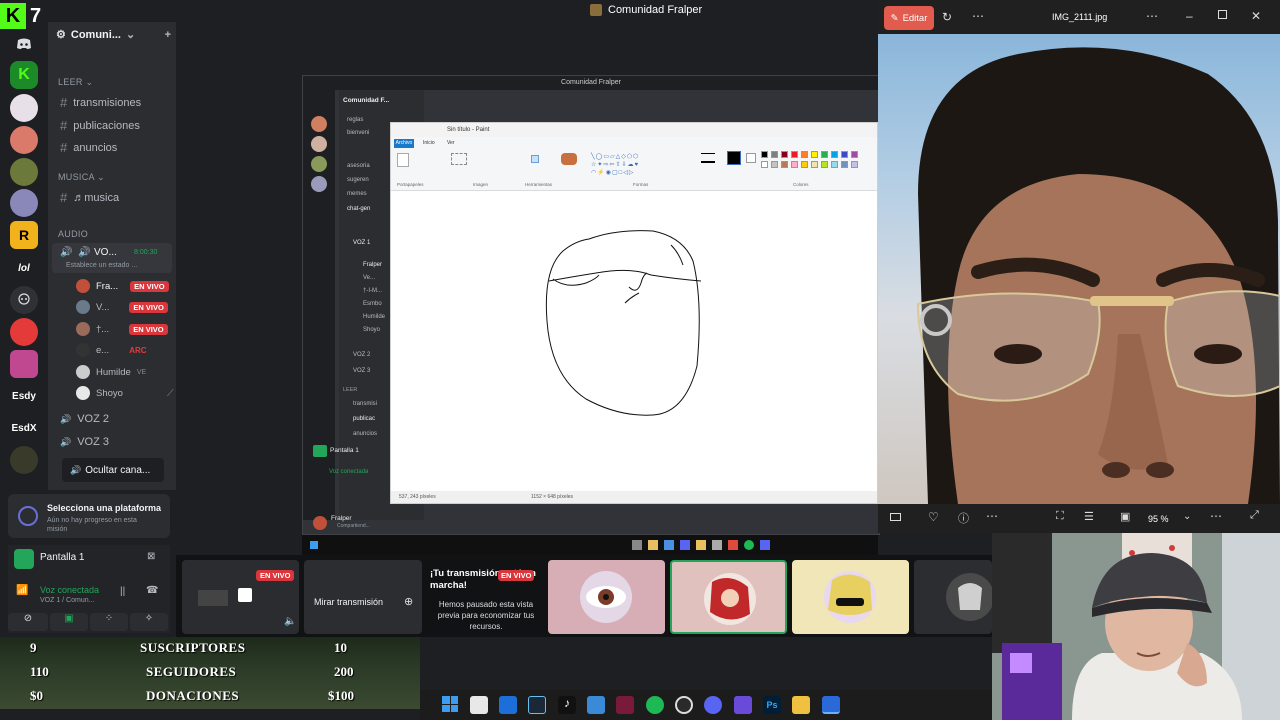  I want to click on info-icon: ⓘ, so click(963, 518).